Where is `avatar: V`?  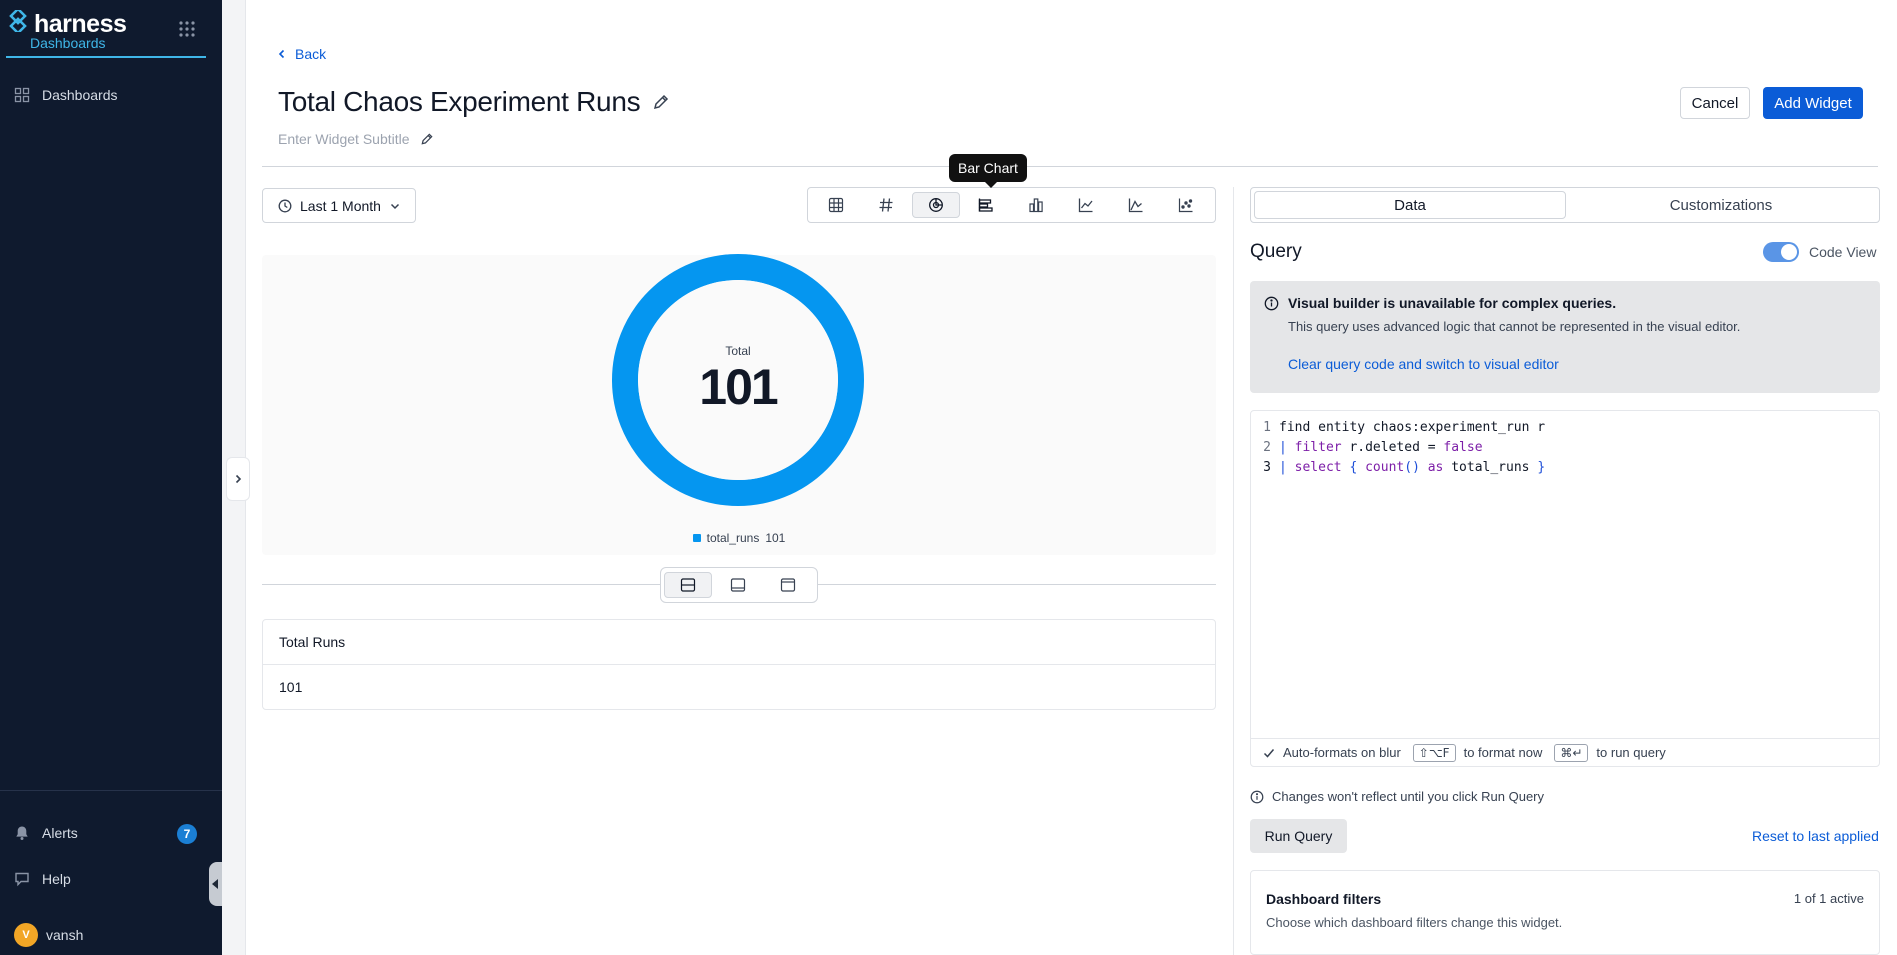 avatar: V is located at coordinates (26, 935).